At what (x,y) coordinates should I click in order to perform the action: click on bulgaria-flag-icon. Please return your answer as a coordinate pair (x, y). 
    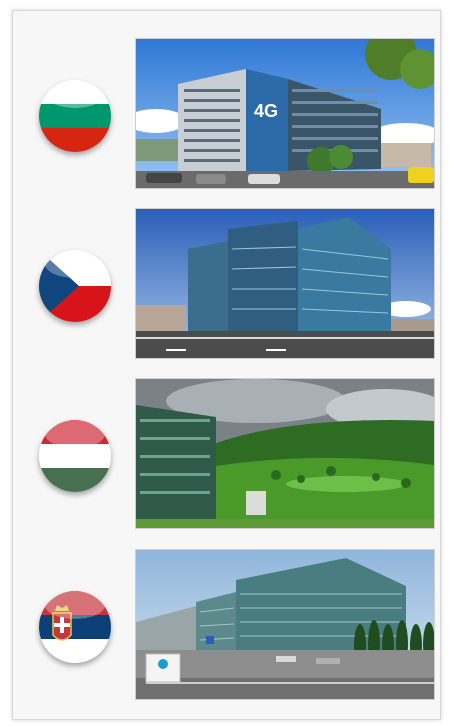
    Looking at the image, I should click on (75, 116).